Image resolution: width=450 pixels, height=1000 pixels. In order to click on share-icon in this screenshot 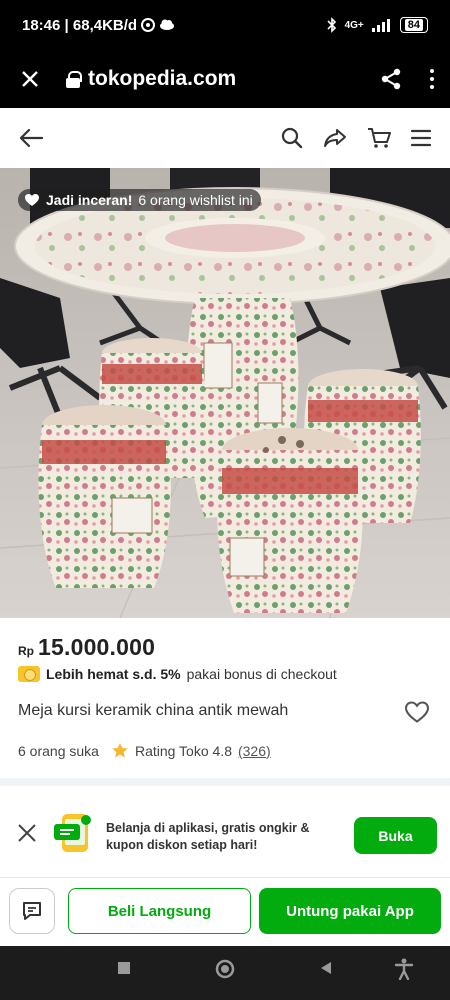, I will do `click(391, 79)`.